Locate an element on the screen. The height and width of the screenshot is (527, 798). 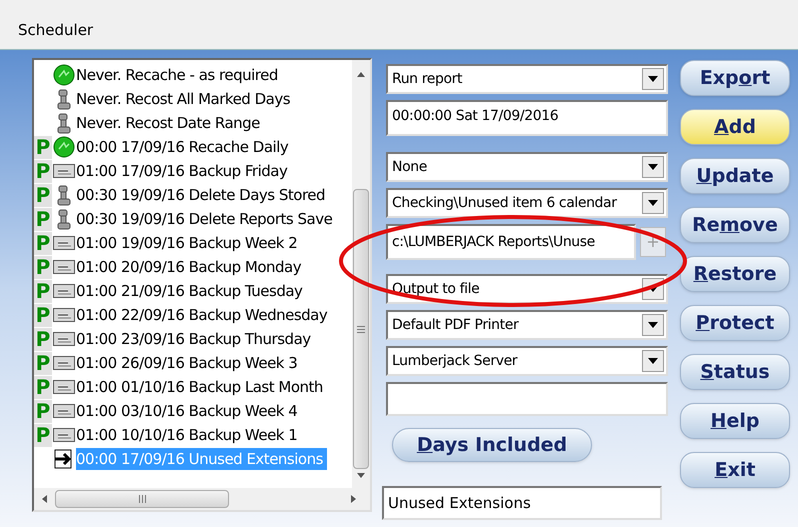
schedule-item: 01:00 01/10/16 Backup Last Month is located at coordinates (201, 387).